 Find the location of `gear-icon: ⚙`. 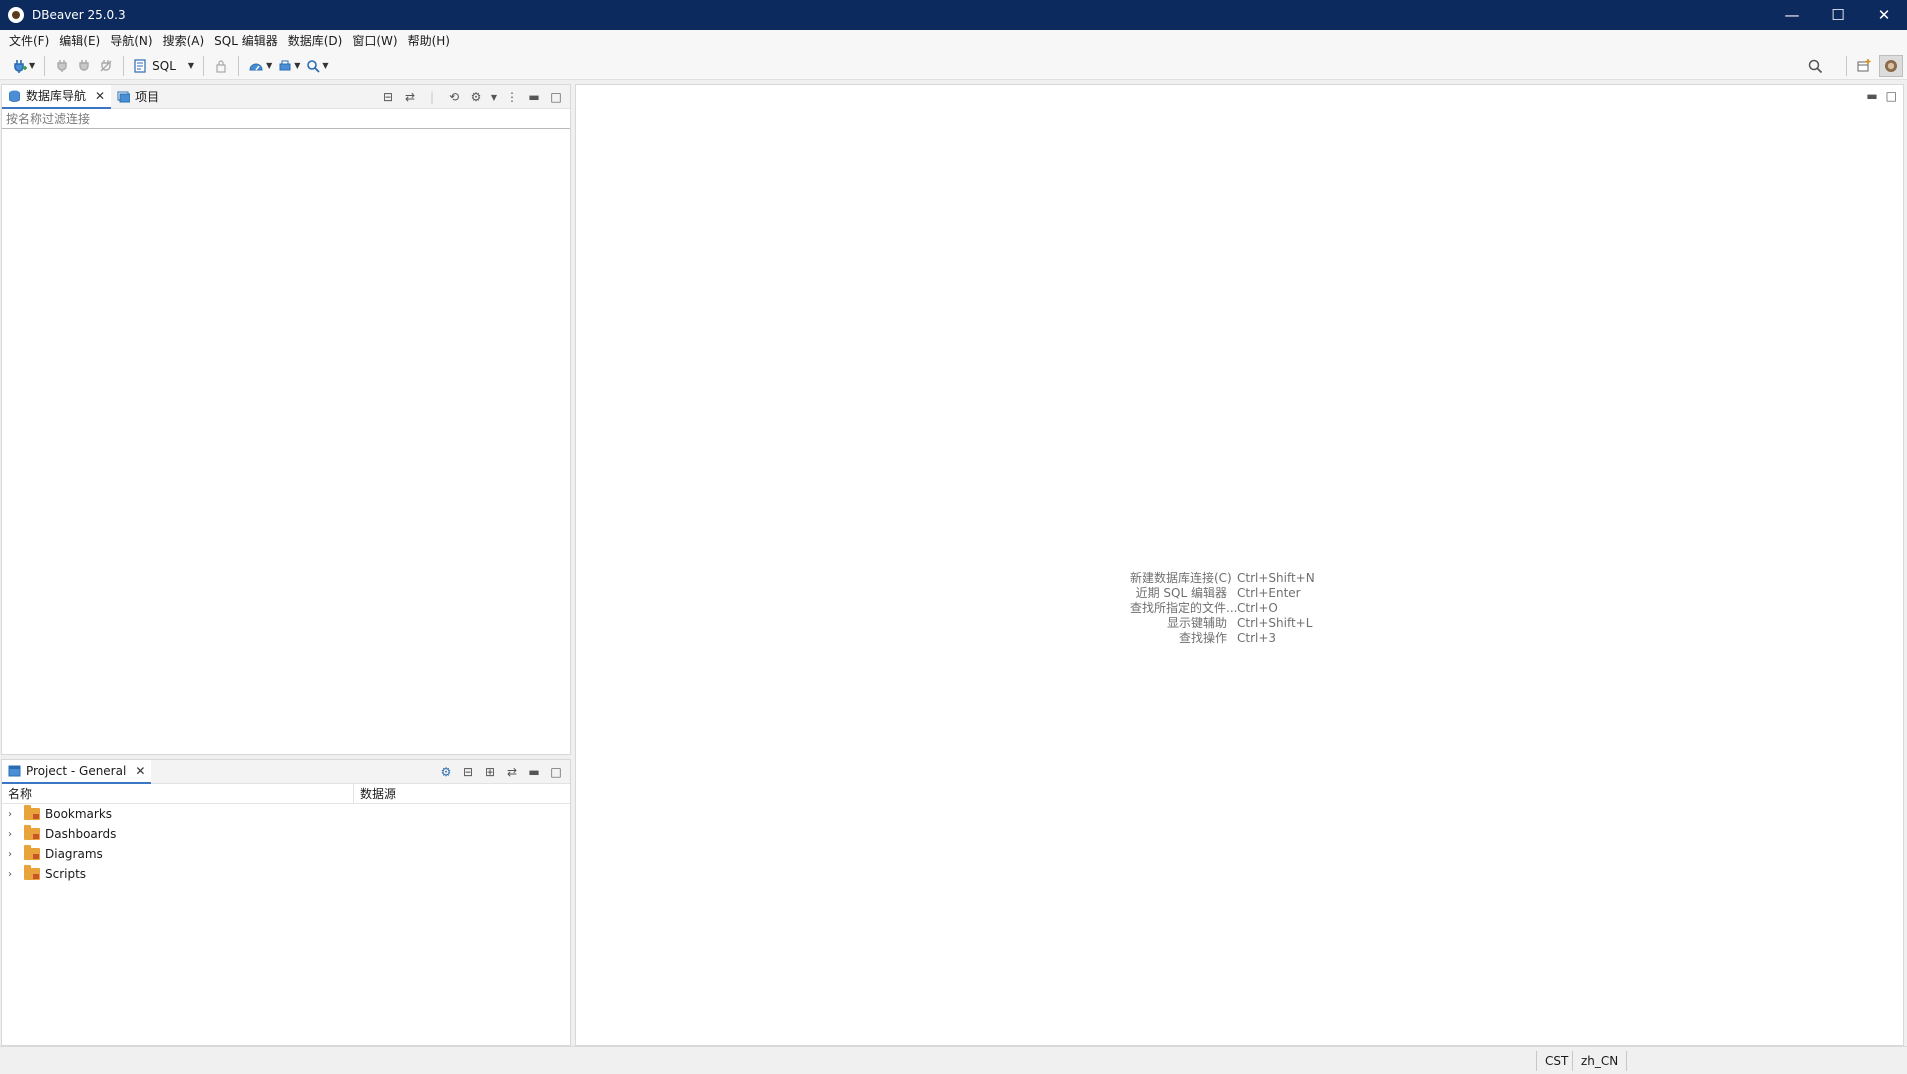

gear-icon: ⚙ is located at coordinates (446, 772).